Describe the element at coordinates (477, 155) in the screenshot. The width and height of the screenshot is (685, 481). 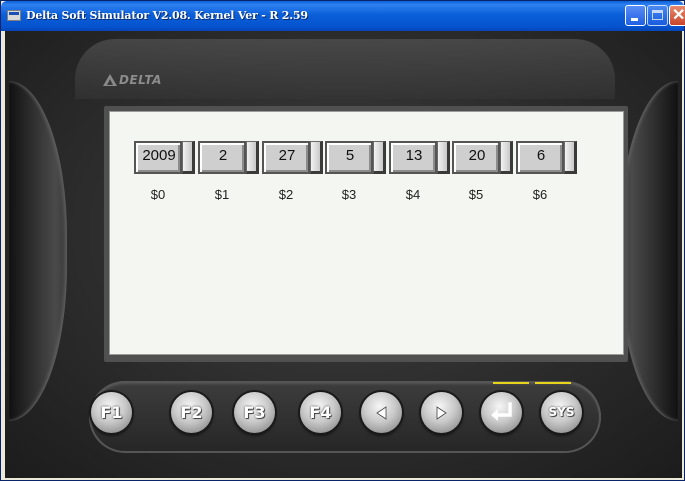
I see `field-value: 20` at that location.